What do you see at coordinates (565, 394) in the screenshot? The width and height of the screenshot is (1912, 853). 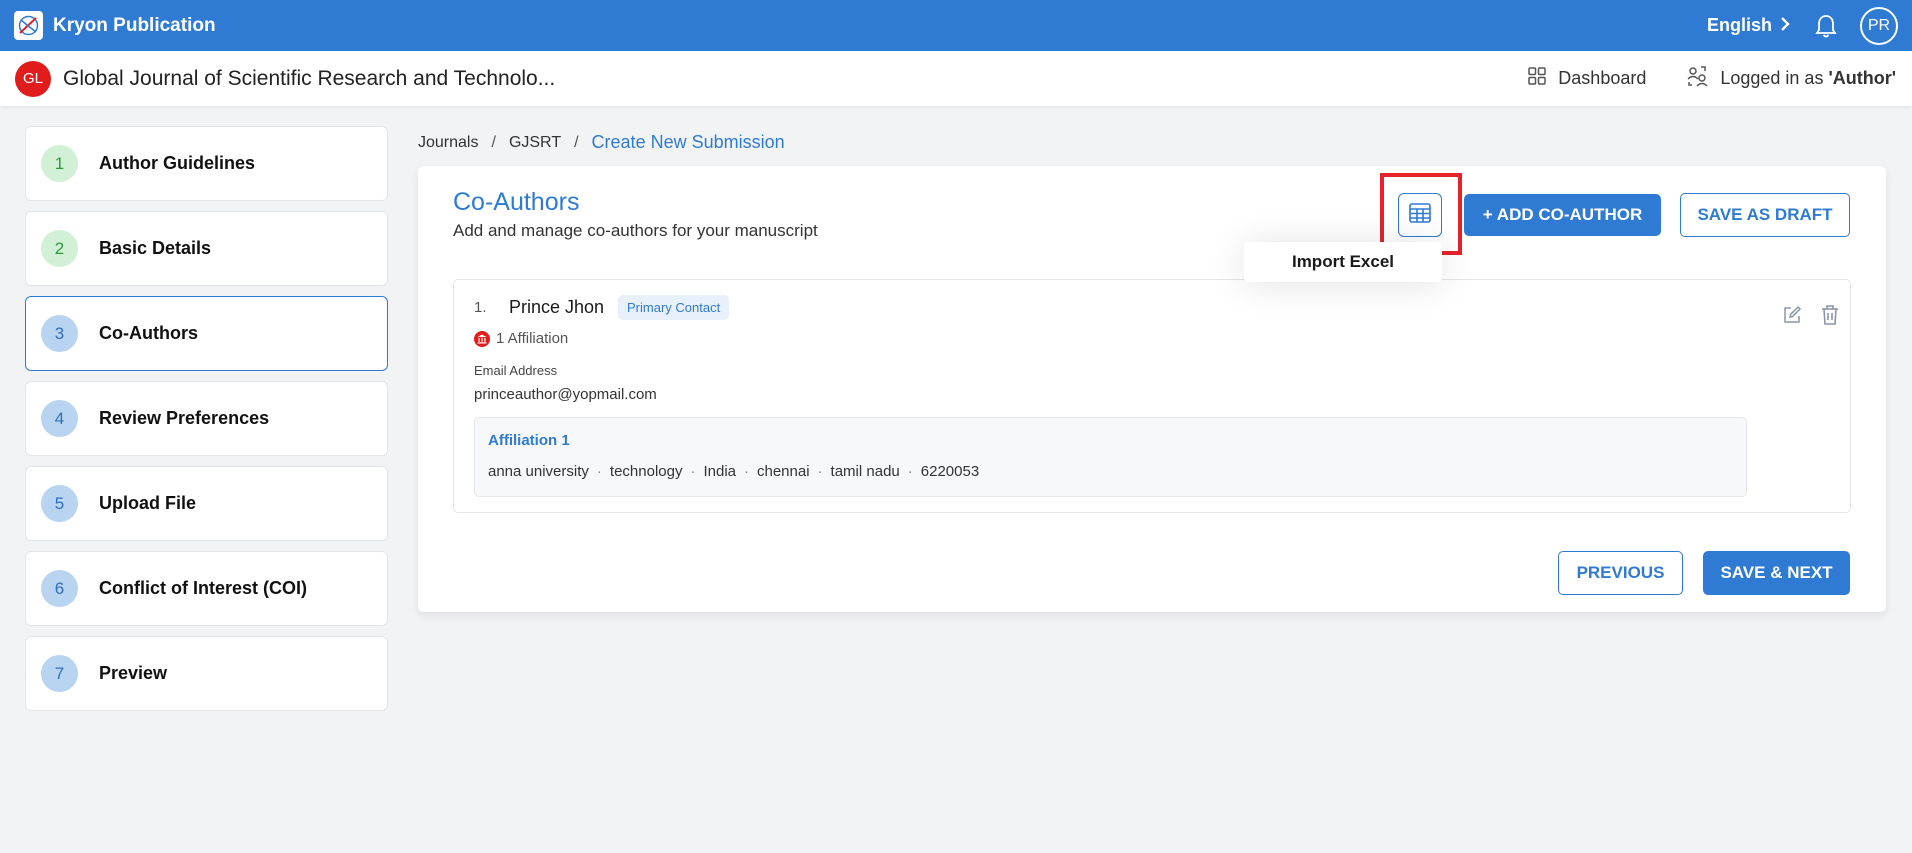 I see `email-value: princeauthor@yopmail.com` at bounding box center [565, 394].